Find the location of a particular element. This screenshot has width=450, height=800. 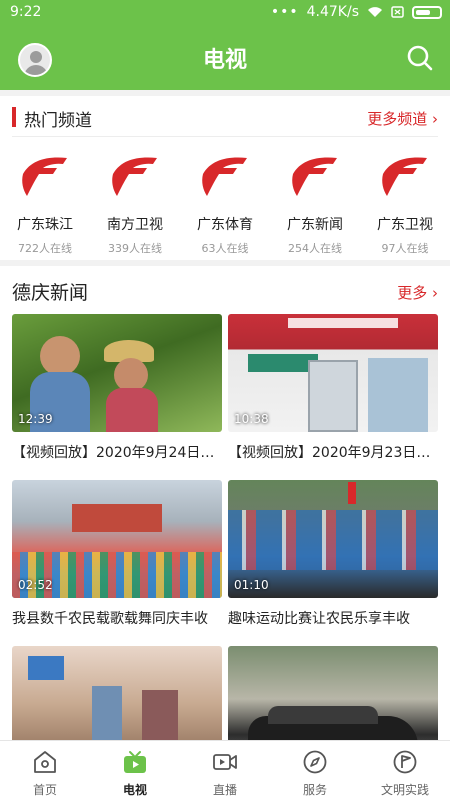

tab-home: 首页 is located at coordinates (45, 770).